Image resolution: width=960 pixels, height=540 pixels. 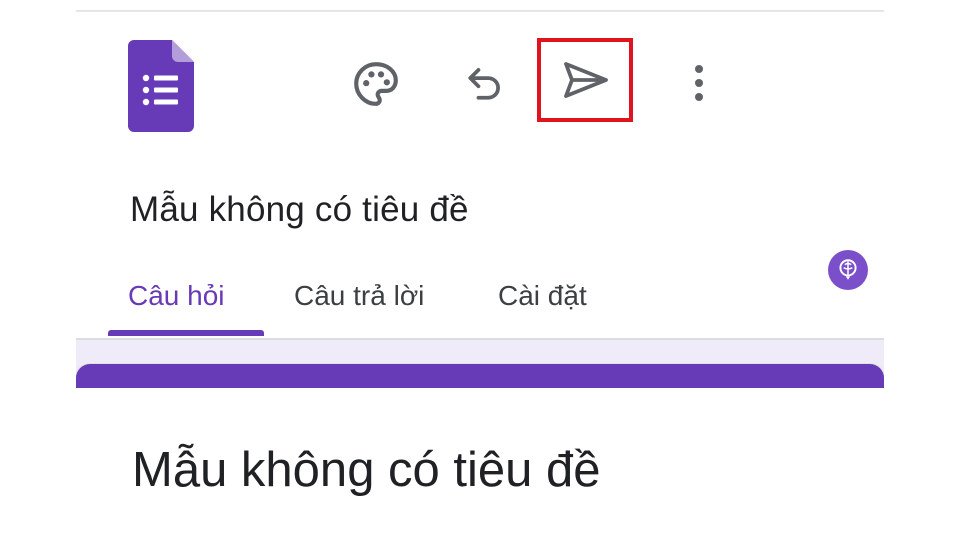 I want to click on send-icon-glyph, so click(x=586, y=80).